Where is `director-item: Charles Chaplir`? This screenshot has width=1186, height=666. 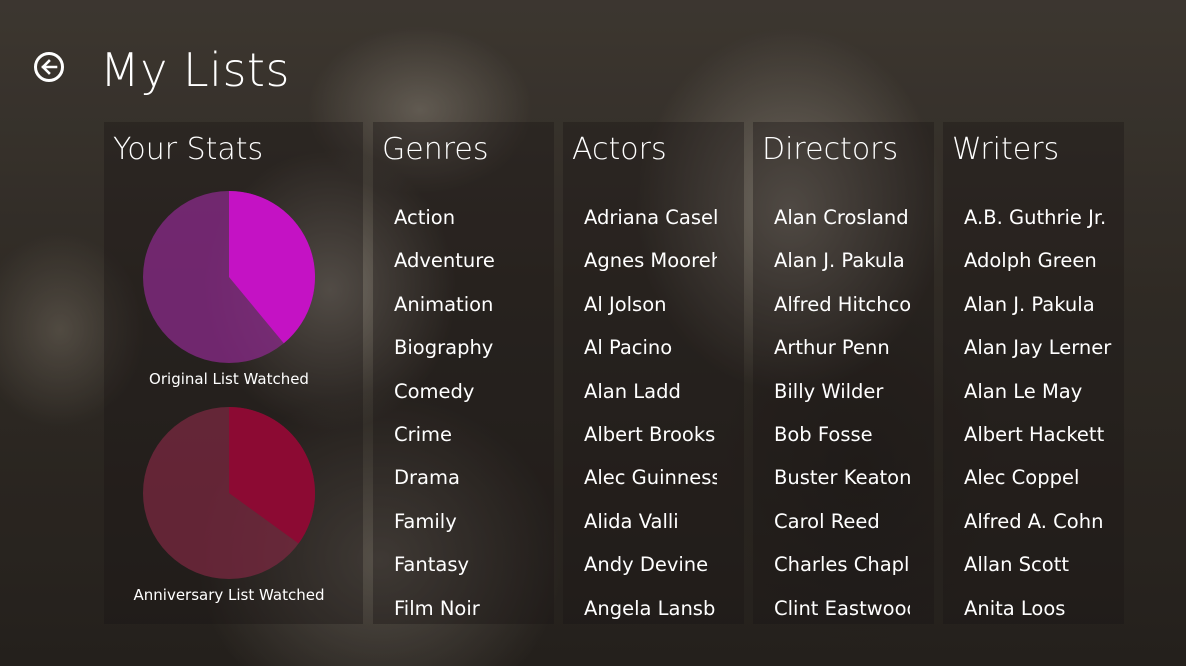 director-item: Charles Chaplir is located at coordinates (842, 564).